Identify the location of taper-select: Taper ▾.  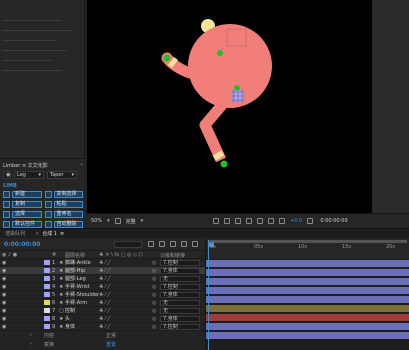
(62, 175).